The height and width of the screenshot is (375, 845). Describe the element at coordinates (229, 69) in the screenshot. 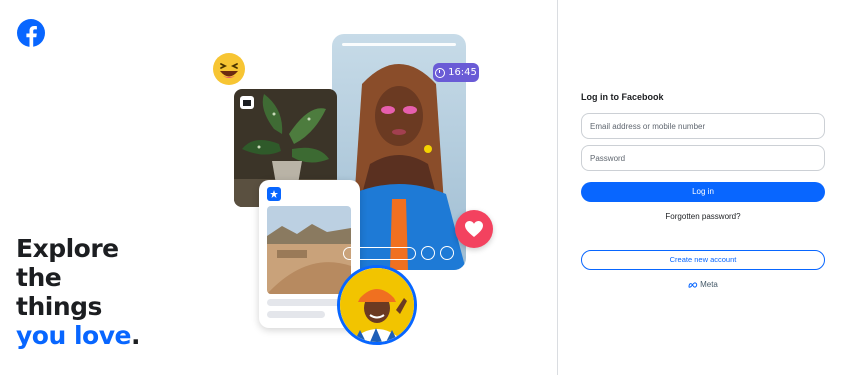

I see `laughing-emoji-icon` at that location.